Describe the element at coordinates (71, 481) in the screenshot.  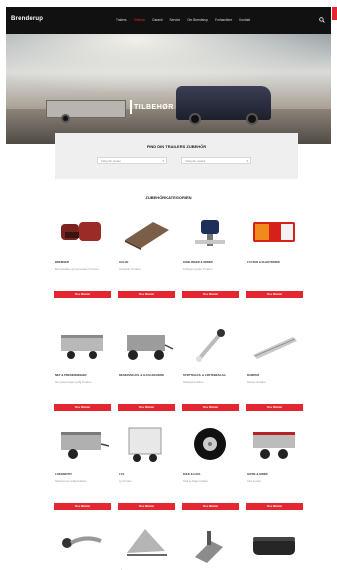
I see `category-description: Sikkerhed og vedligeholdelse` at that location.